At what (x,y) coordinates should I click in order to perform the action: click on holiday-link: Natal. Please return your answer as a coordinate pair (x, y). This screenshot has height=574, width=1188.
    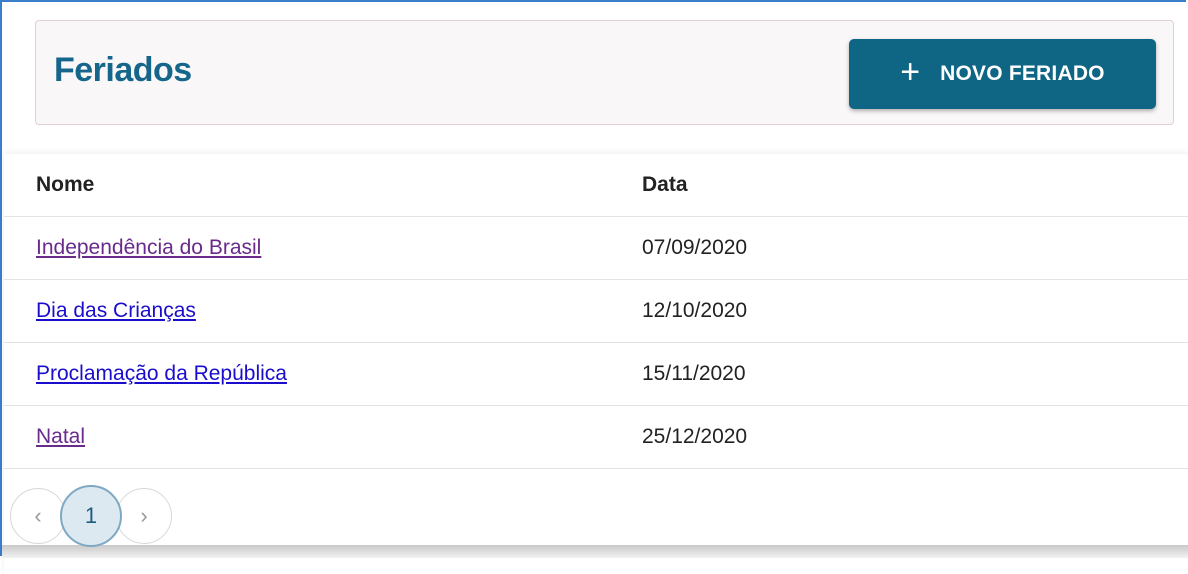
    Looking at the image, I should click on (60, 437).